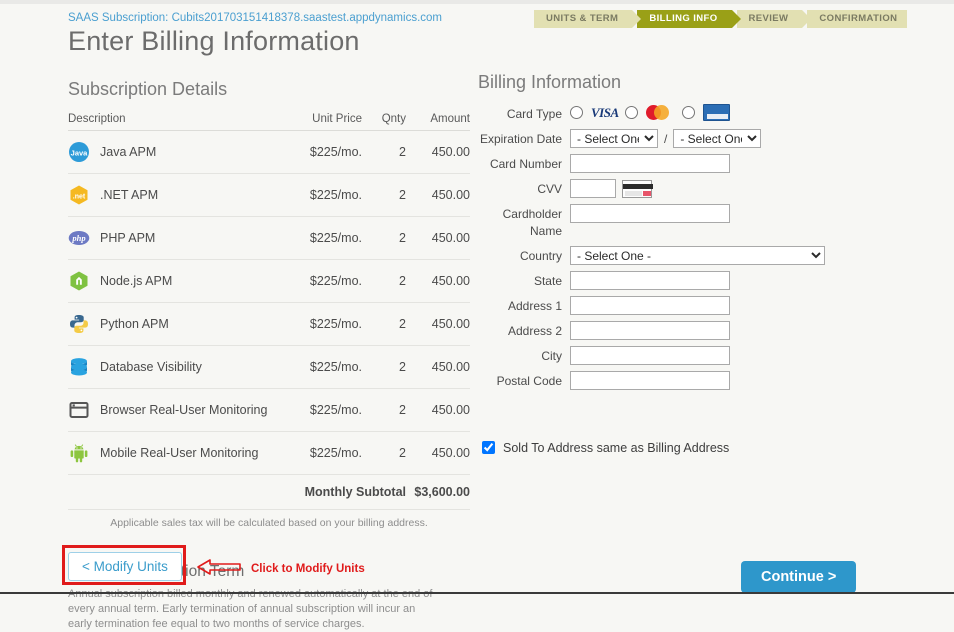  I want to click on step-label: REVIEW, so click(768, 18).